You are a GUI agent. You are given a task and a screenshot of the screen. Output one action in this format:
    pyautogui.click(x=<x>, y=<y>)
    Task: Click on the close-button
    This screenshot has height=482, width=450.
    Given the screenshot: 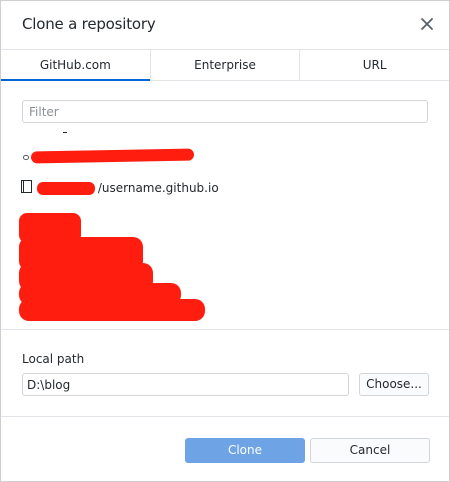 What is the action you would take?
    pyautogui.click(x=427, y=24)
    